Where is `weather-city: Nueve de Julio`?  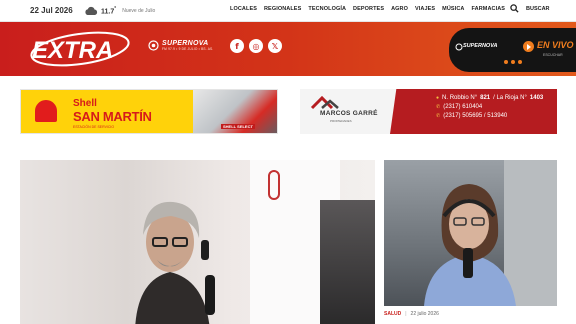
weather-city: Nueve de Julio is located at coordinates (139, 11).